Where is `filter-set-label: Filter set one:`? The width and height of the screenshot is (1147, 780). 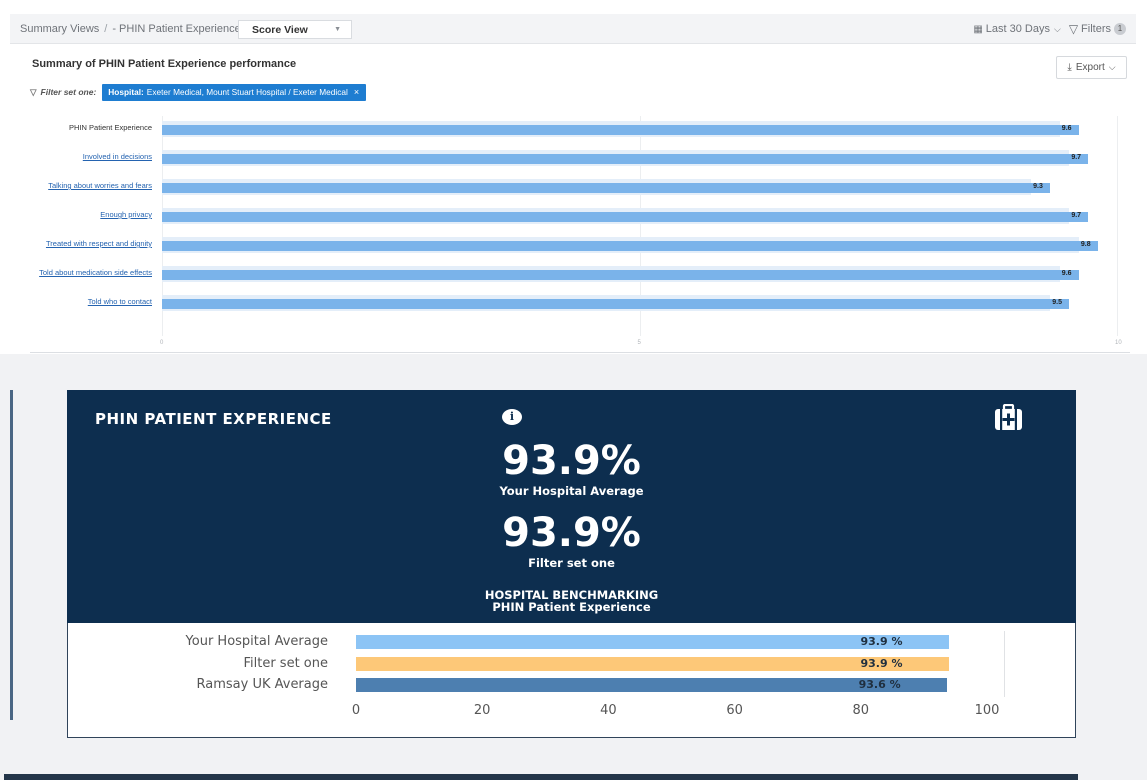 filter-set-label: Filter set one: is located at coordinates (68, 92).